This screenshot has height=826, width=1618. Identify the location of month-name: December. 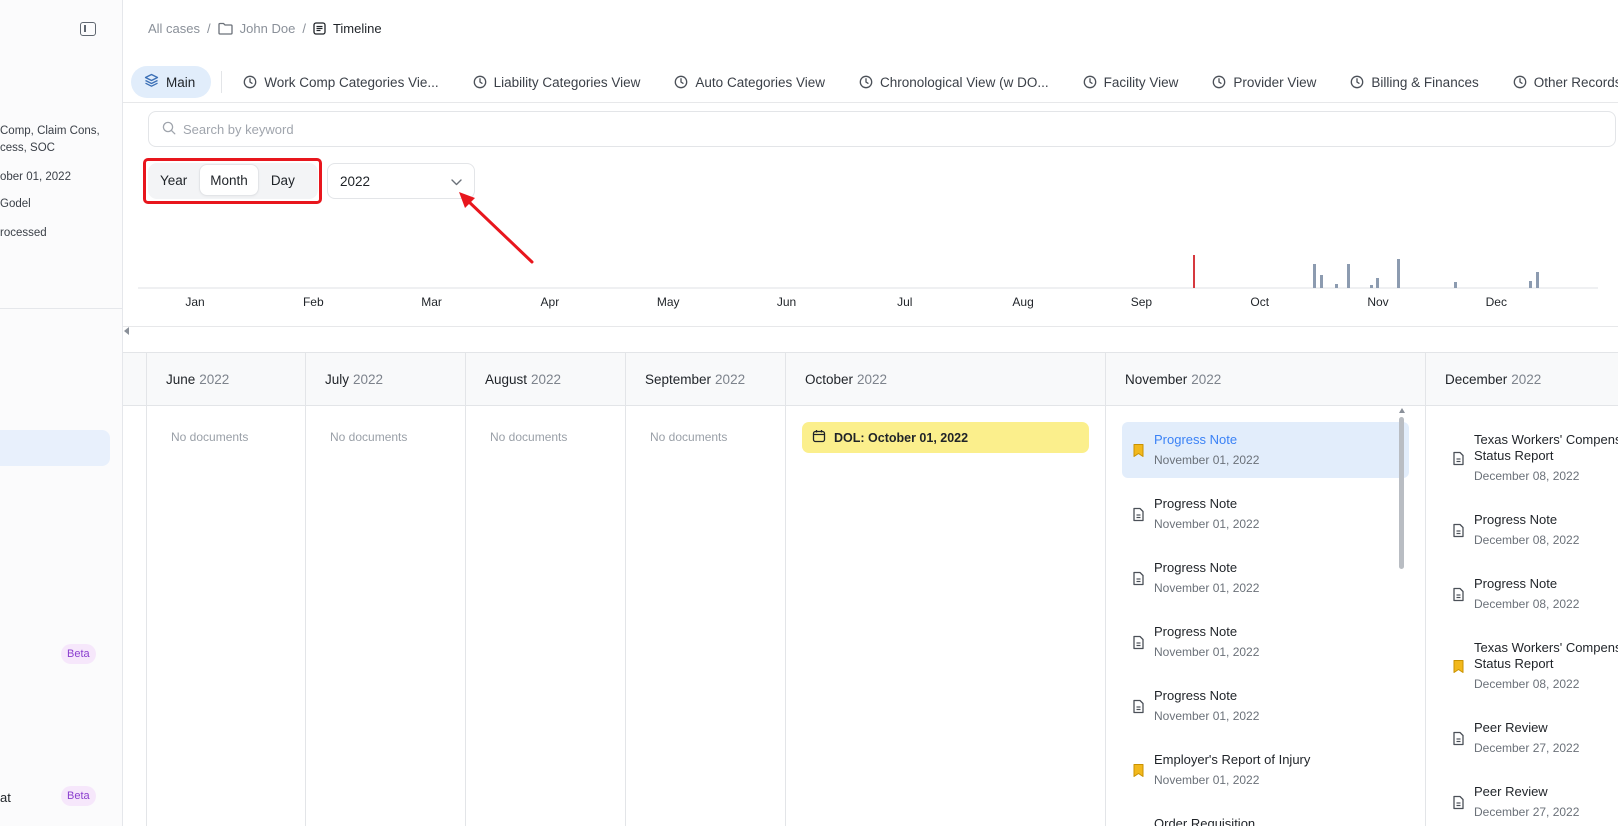
(1476, 379).